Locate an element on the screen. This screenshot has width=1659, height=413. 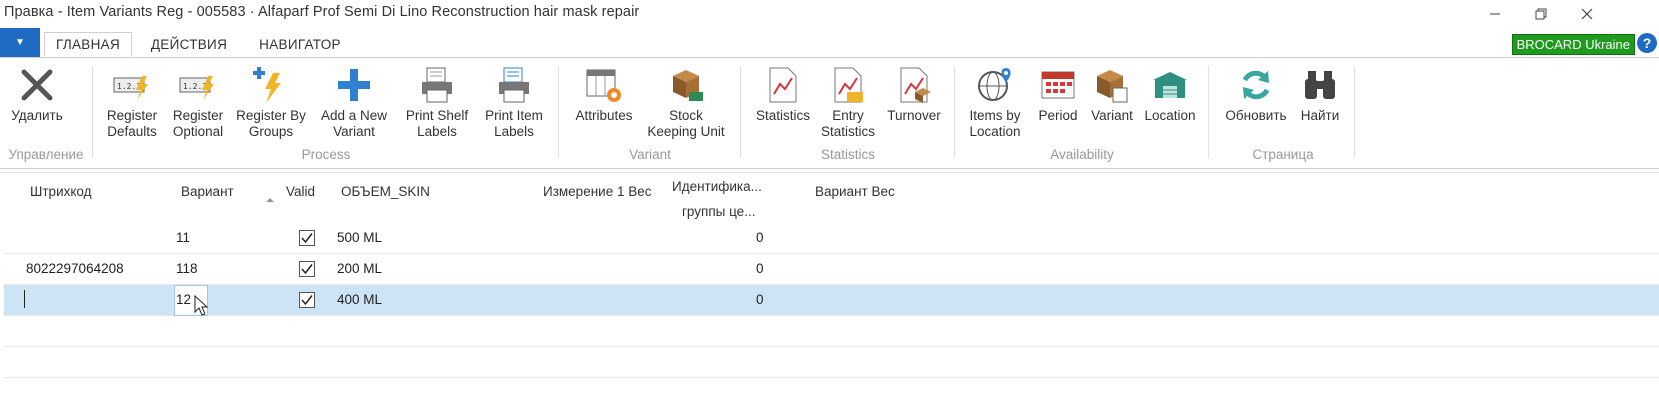
statistics-button: Statistics is located at coordinates (783, 94).